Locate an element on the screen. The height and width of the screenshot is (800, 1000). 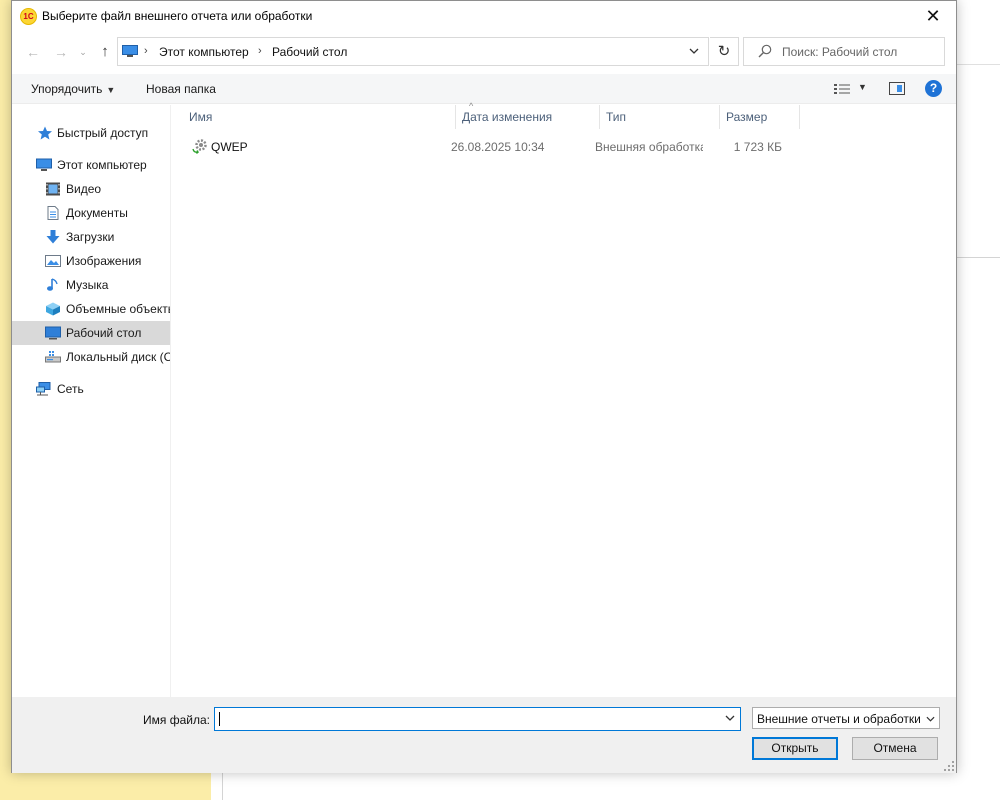
nav-item-quick-access: Быстрый доступ is located at coordinates (91, 133).